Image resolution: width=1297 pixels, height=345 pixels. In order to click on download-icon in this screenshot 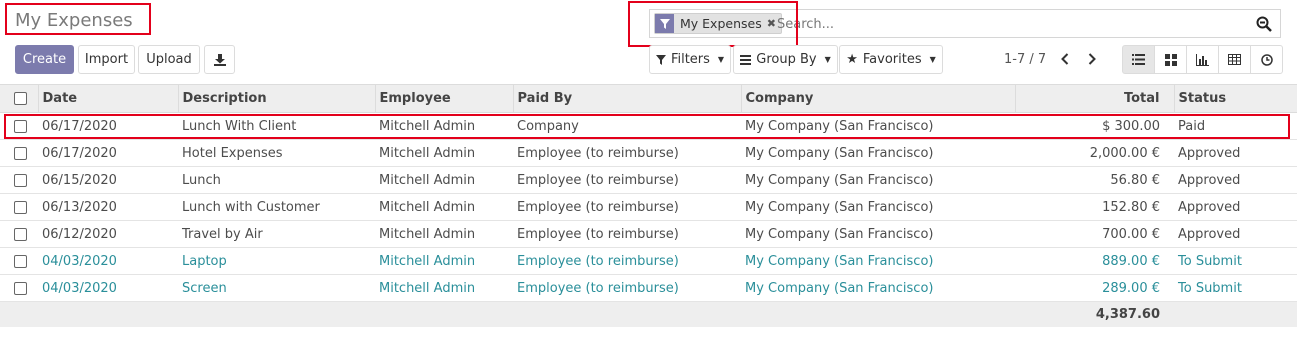, I will do `click(219, 59)`.